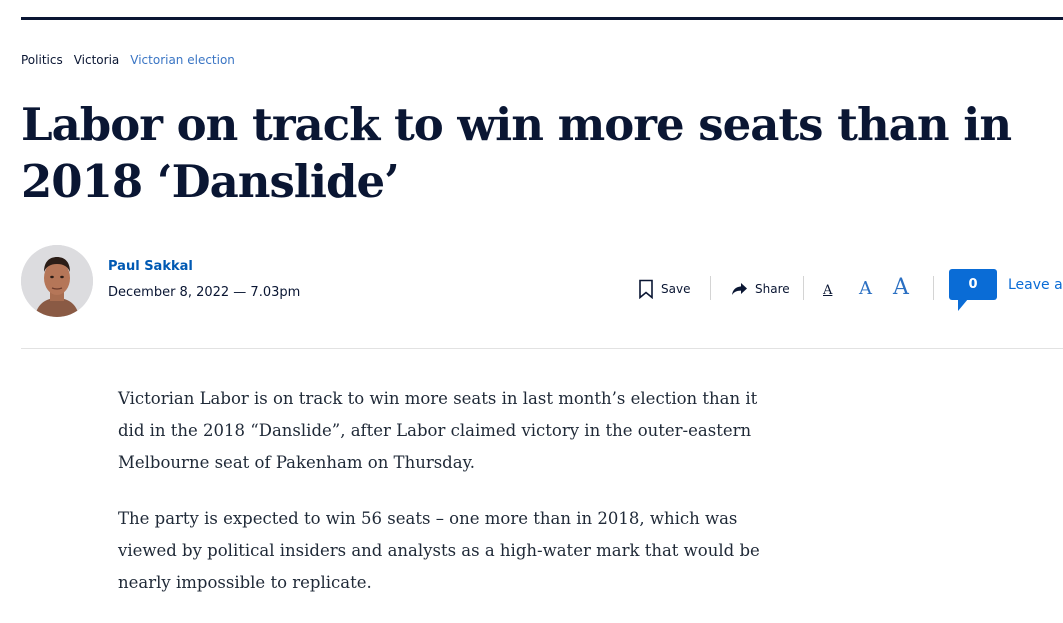 This screenshot has height=623, width=1063. What do you see at coordinates (865, 289) in the screenshot?
I see `font-size-medium-button: A` at bounding box center [865, 289].